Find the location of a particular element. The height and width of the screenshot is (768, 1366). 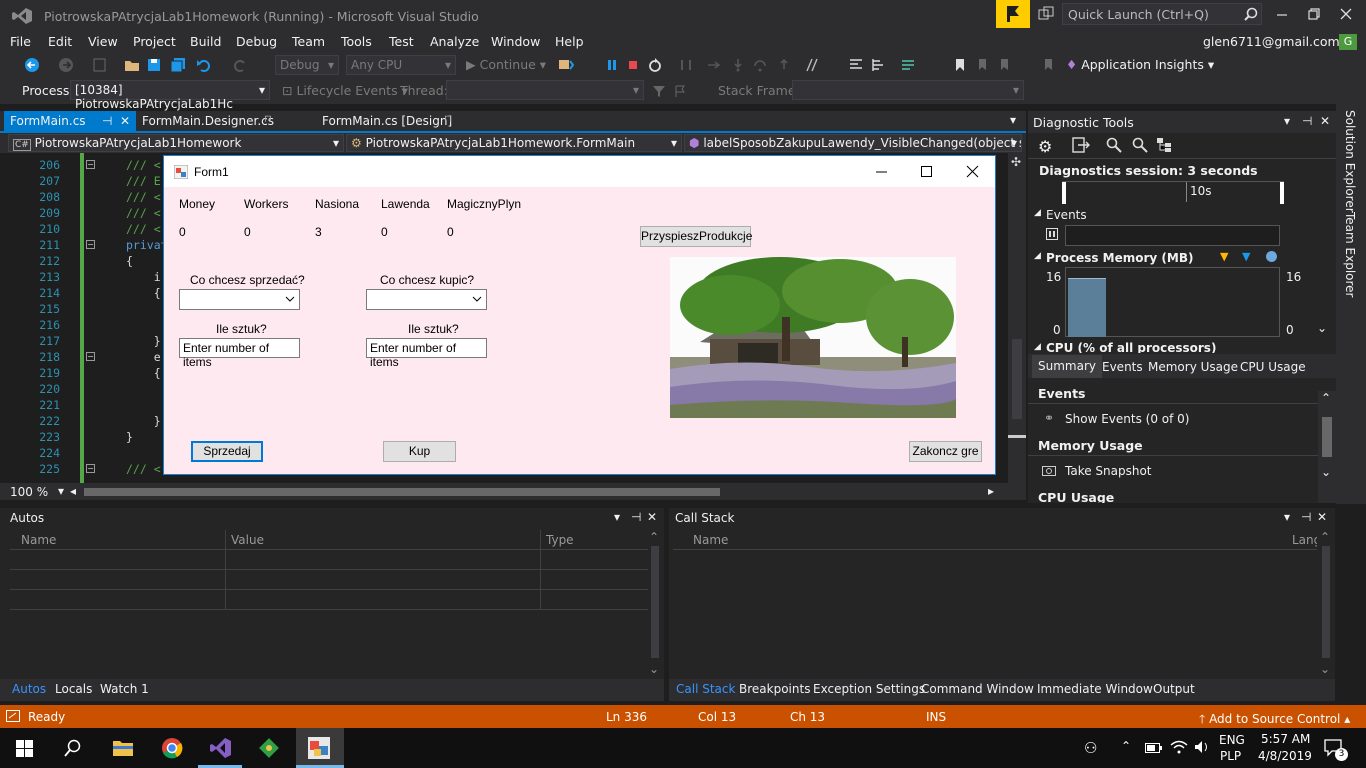

menu-test: Test is located at coordinates (401, 41).